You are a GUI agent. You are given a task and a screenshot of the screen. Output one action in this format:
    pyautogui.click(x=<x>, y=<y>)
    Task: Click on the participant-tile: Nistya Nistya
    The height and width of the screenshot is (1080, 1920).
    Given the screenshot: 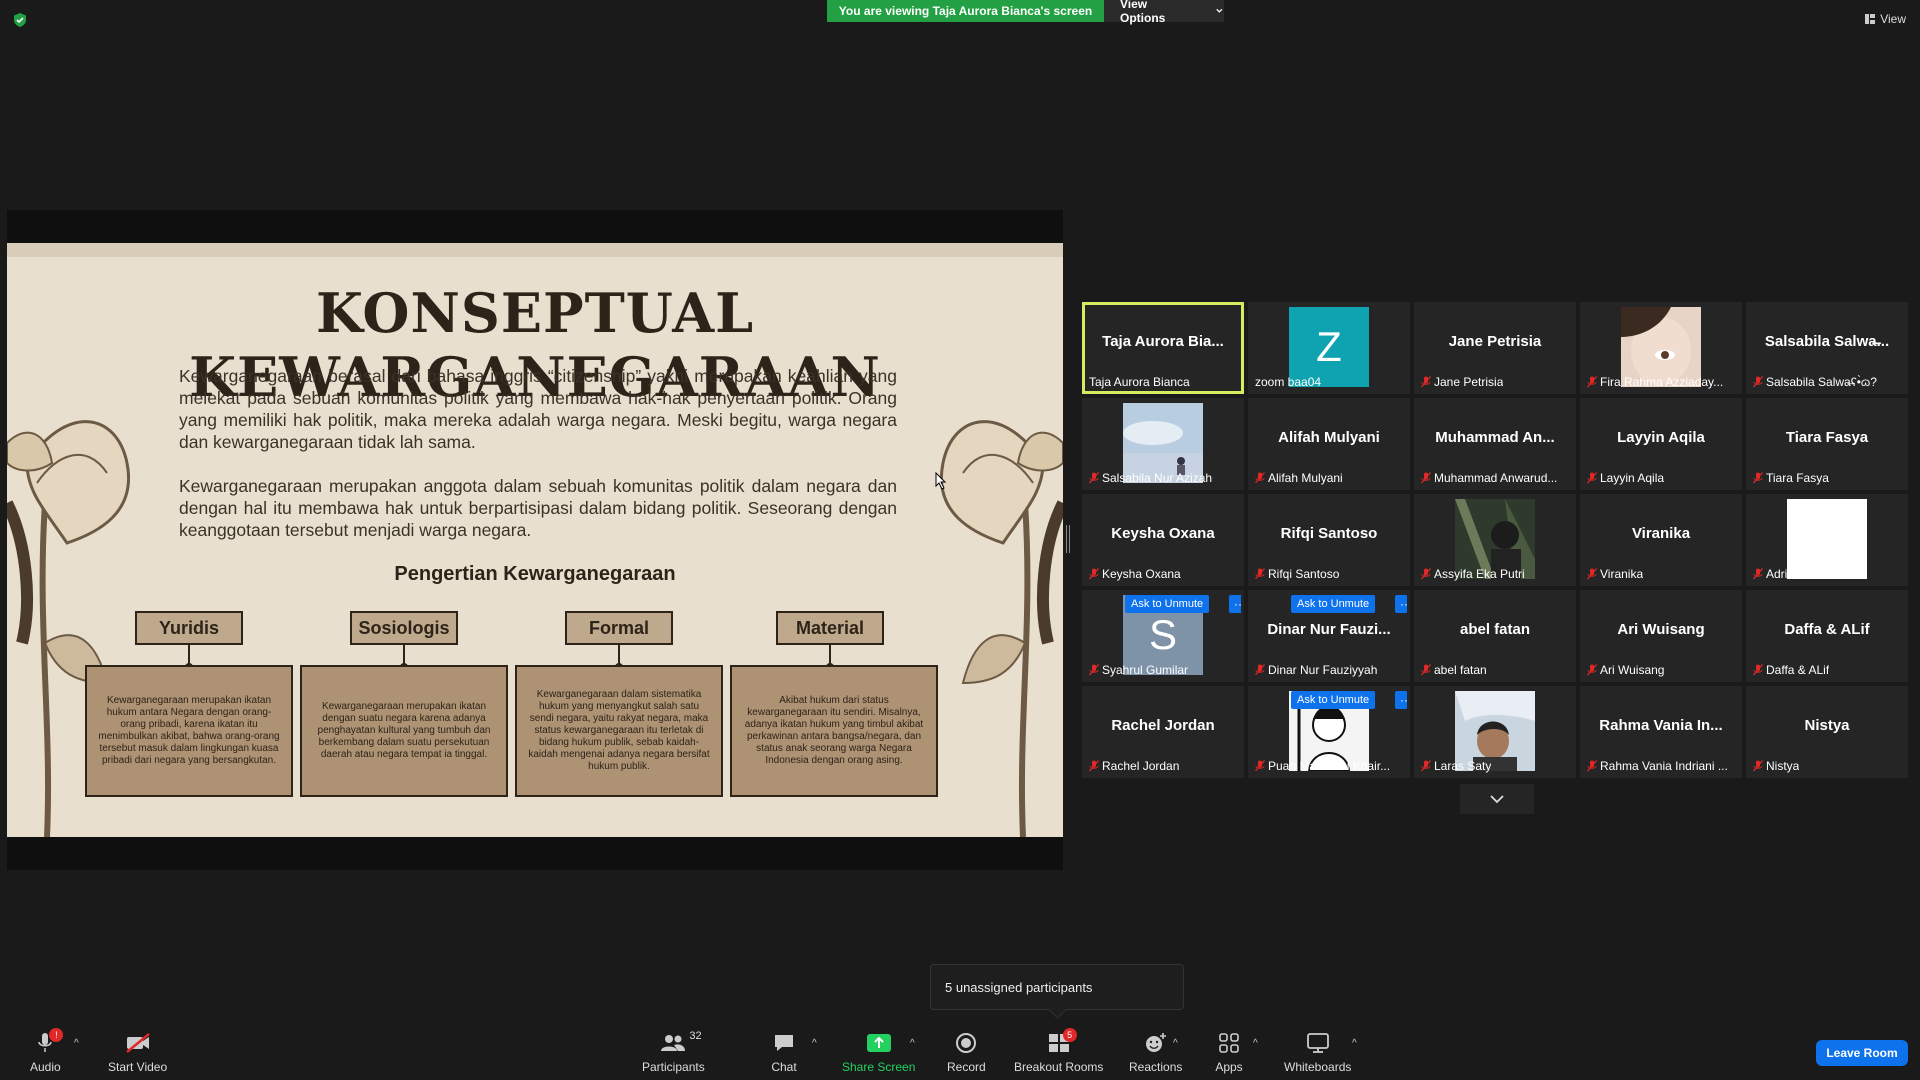 What is the action you would take?
    pyautogui.click(x=1827, y=732)
    